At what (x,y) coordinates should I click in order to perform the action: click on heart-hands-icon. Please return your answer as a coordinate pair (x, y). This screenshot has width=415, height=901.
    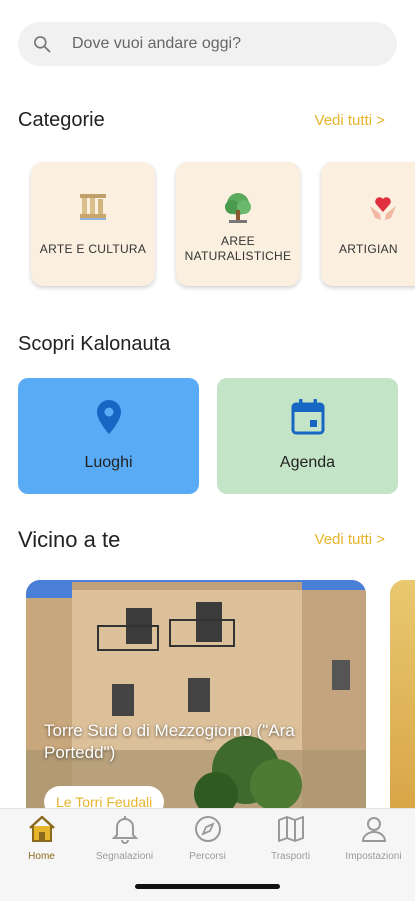
    Looking at the image, I should click on (368, 210).